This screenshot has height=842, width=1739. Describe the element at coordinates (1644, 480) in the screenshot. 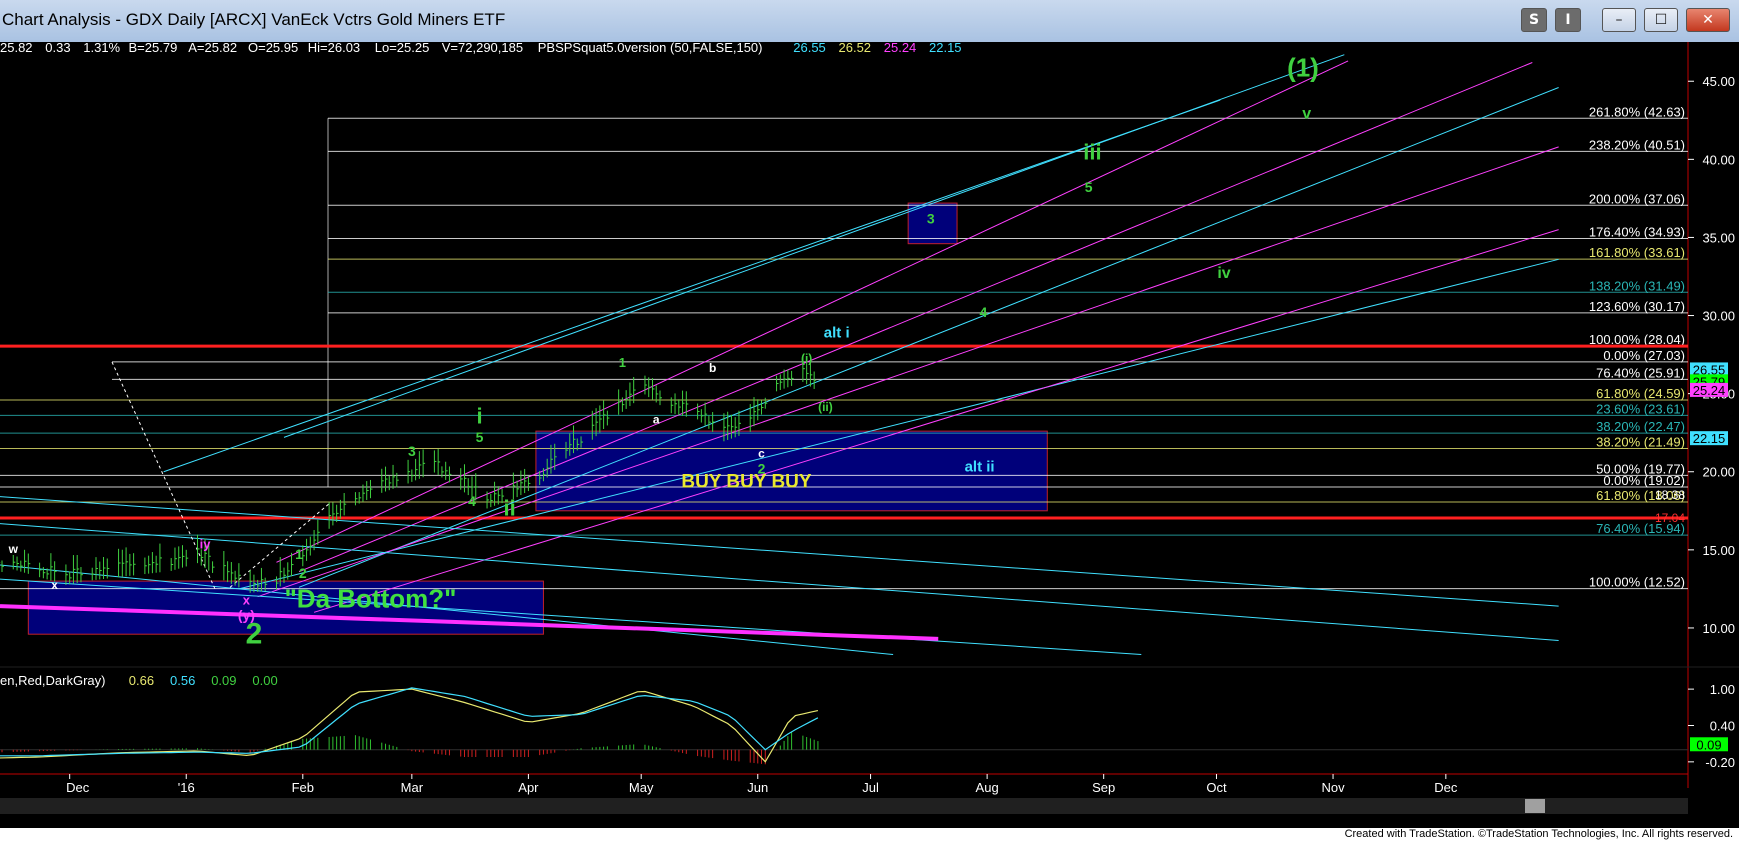

I see `fib-level-label: 0.00% (19.02)` at that location.